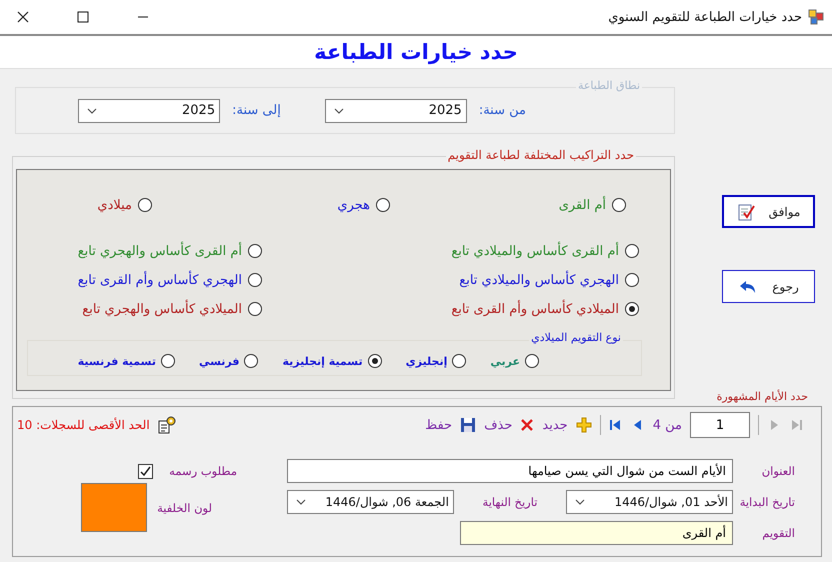 This screenshot has height=562, width=832. Describe the element at coordinates (137, 251) in the screenshot. I see `radio-option: أم القرى كأساس والهجري تابع` at that location.